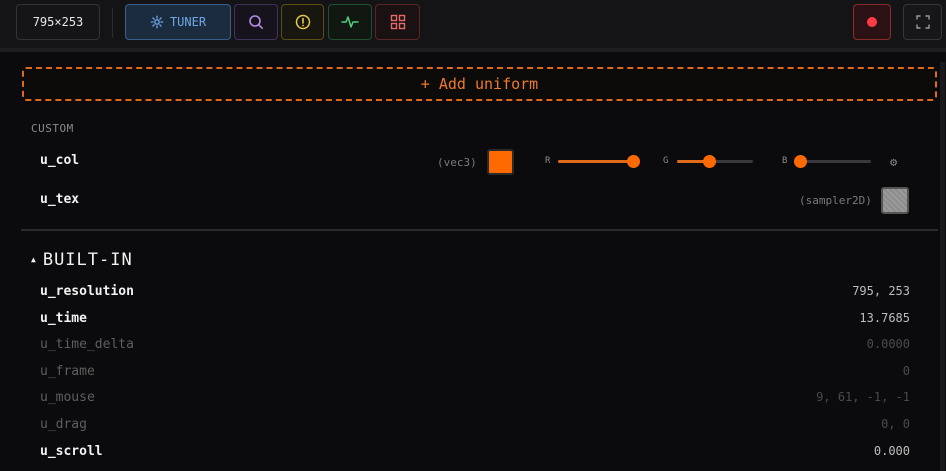 The width and height of the screenshot is (946, 471). I want to click on pulse-icon, so click(350, 22).